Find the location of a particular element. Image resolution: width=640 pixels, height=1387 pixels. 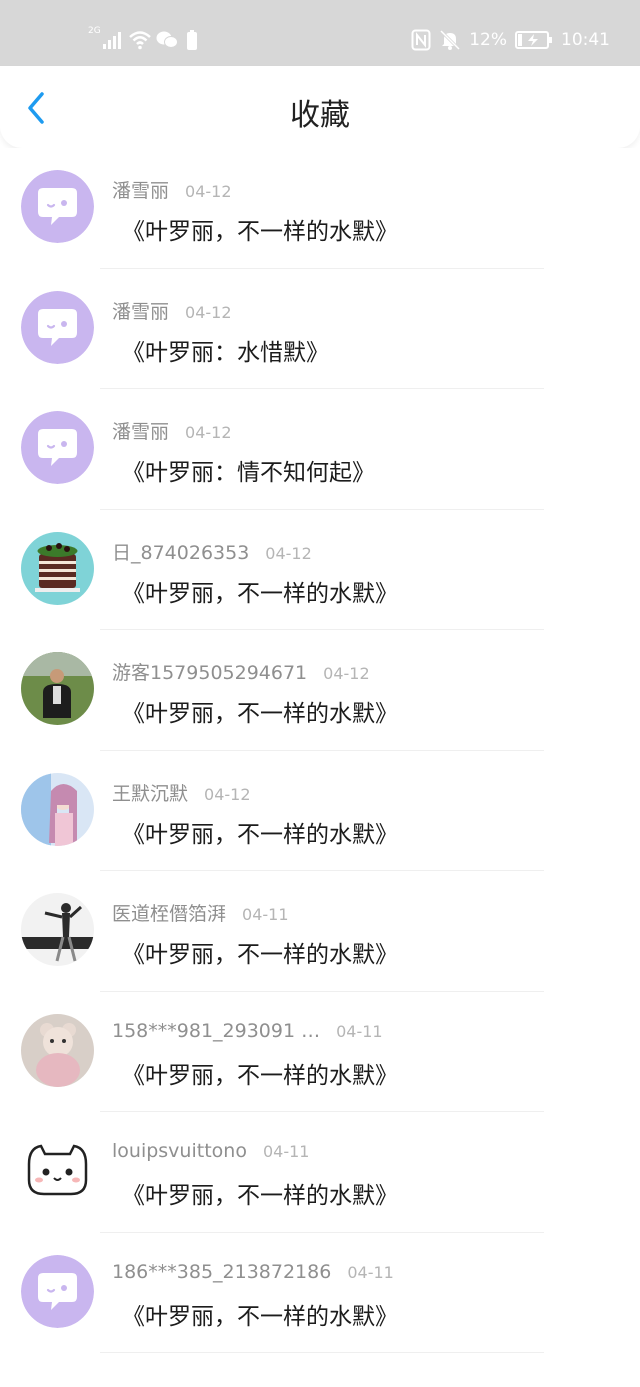

cake-photo-avatar is located at coordinates (57, 568).